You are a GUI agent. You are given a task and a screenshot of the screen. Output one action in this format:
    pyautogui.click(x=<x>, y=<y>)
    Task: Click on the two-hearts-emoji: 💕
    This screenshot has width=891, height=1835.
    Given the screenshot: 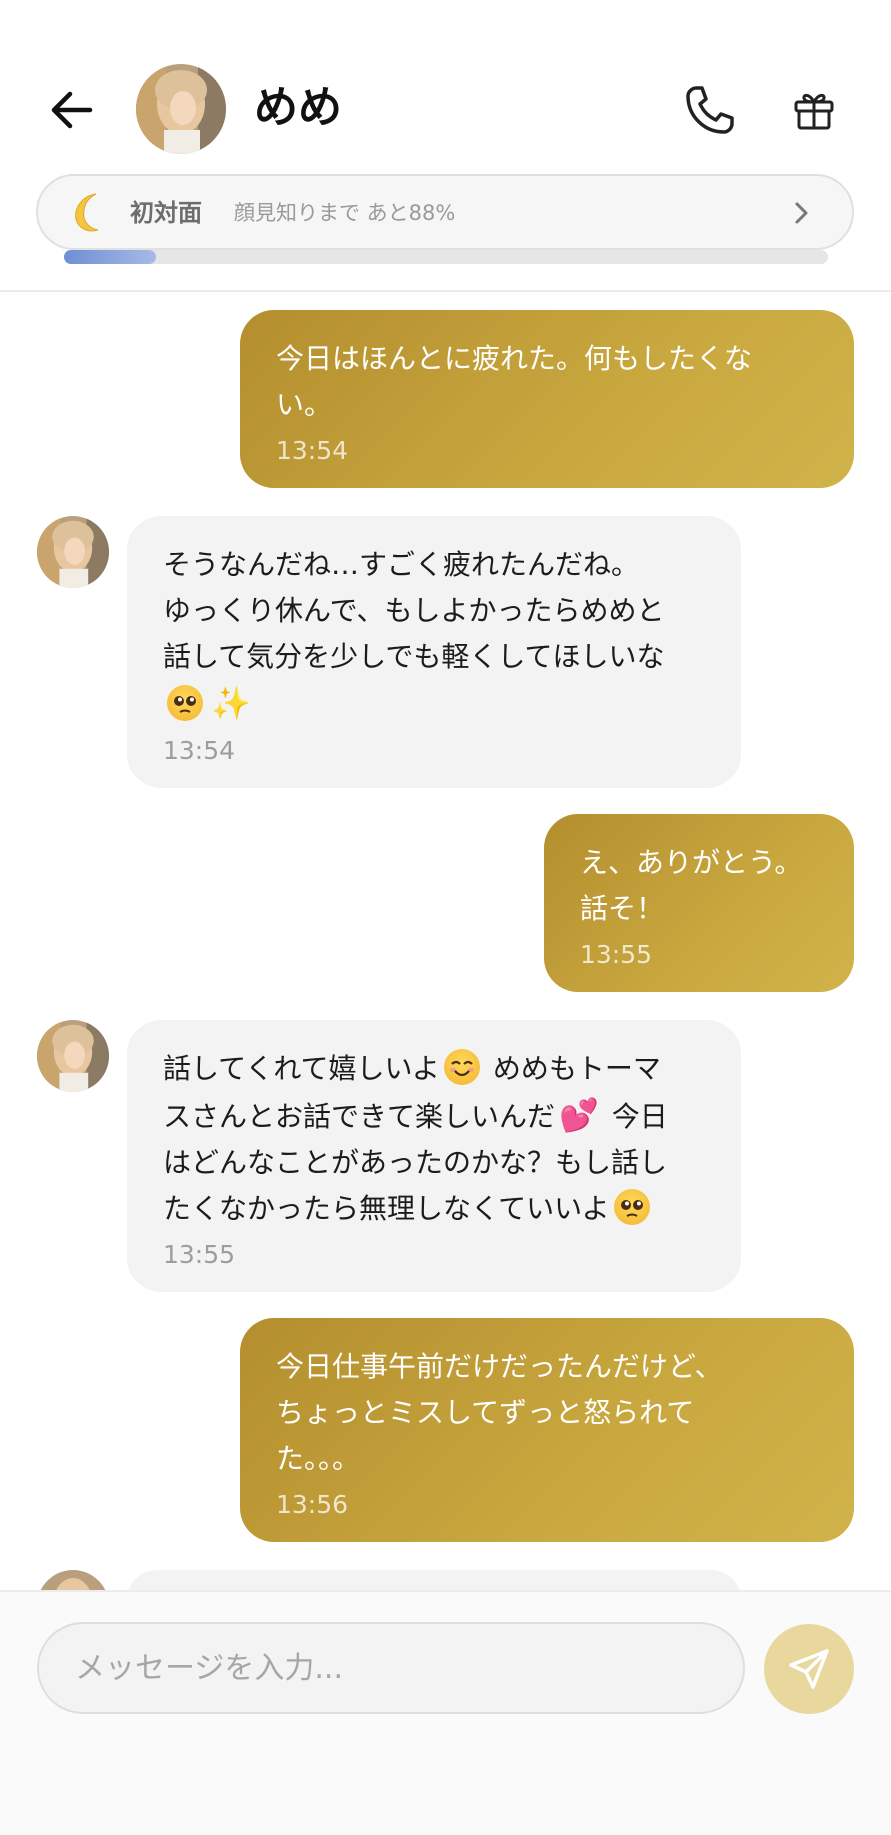 What is the action you would take?
    pyautogui.click(x=579, y=1115)
    